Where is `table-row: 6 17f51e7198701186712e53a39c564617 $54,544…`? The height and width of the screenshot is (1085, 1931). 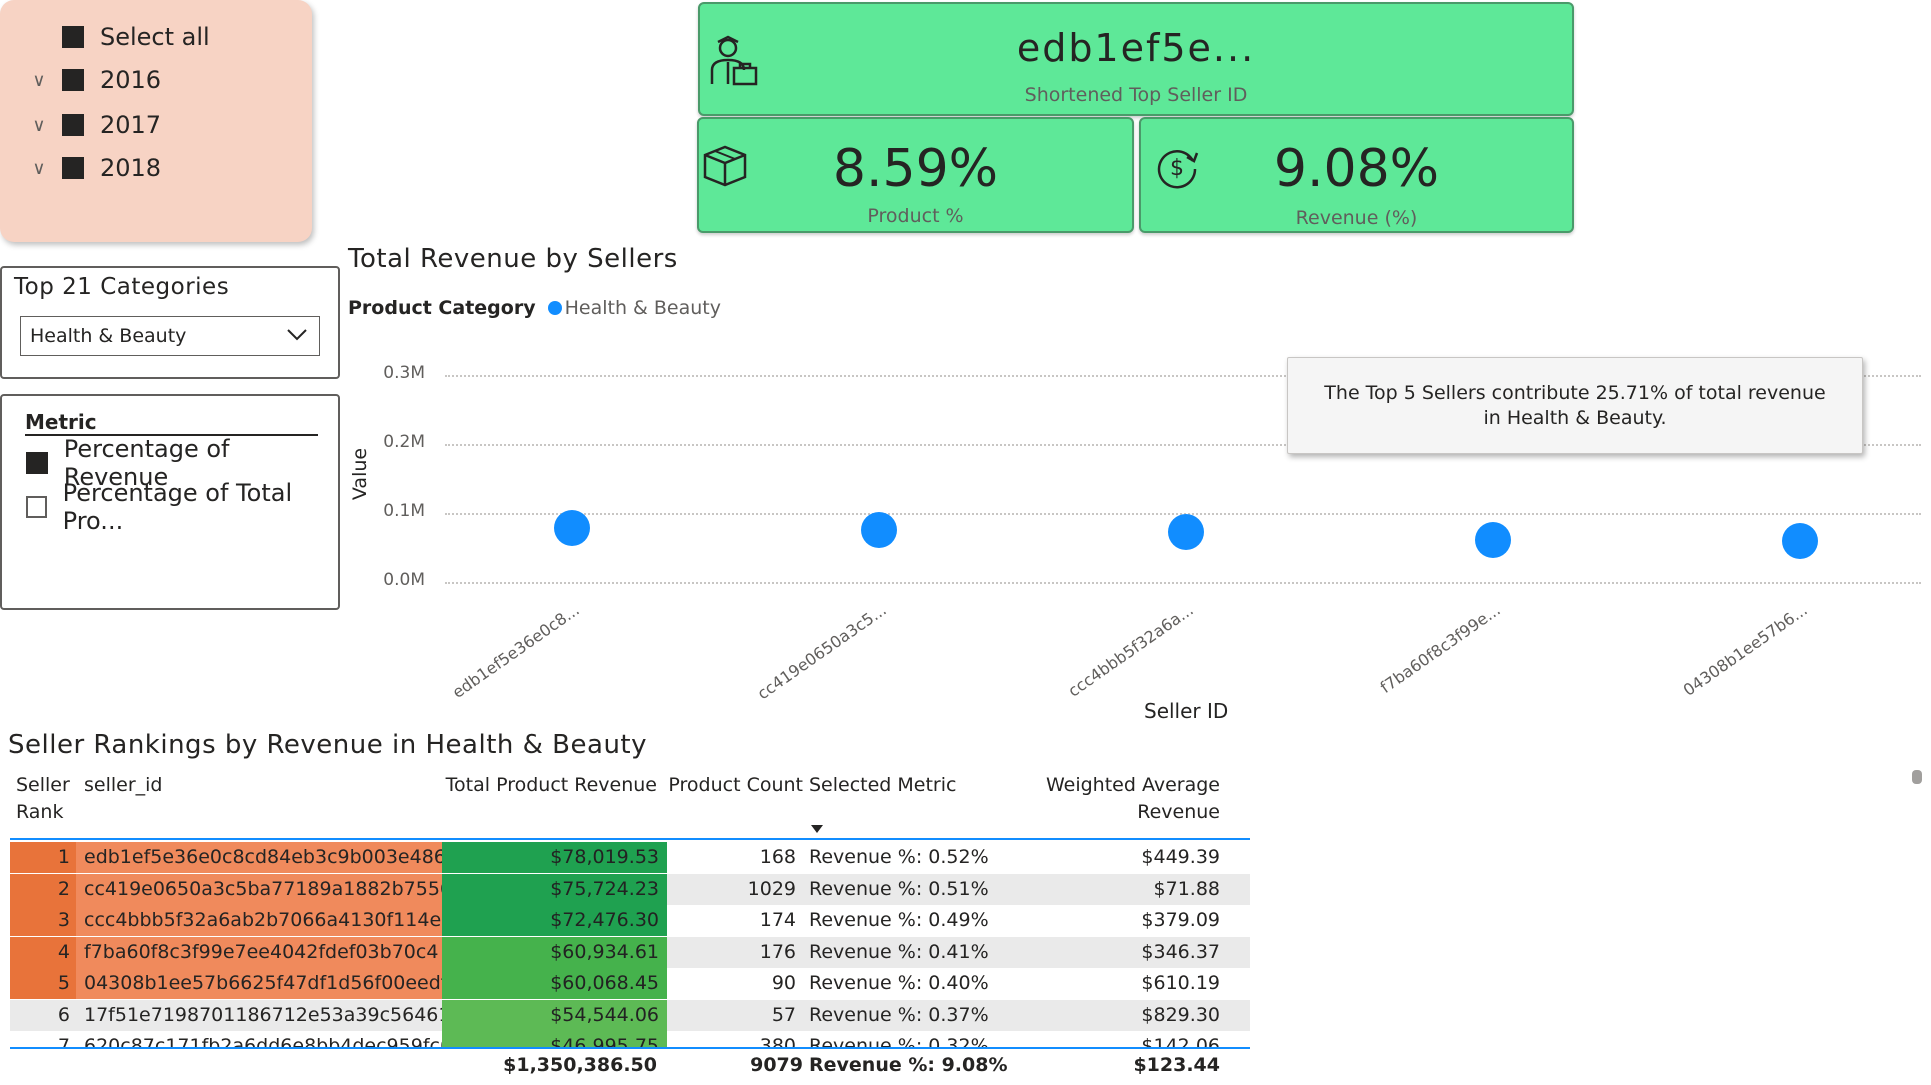 table-row: 6 17f51e7198701186712e53a39c564617 $54,544… is located at coordinates (630, 1015).